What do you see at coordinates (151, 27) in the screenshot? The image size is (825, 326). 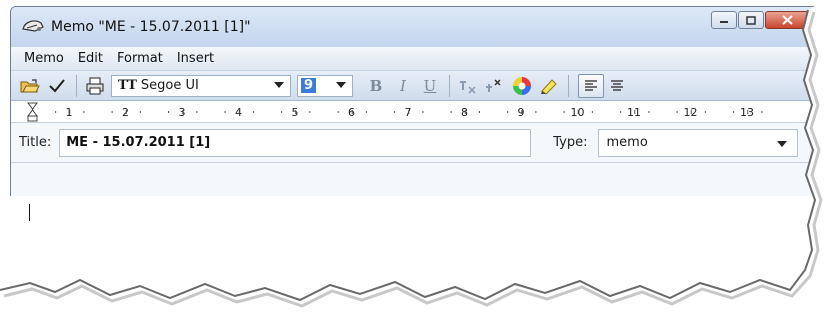 I see `window-title: Memo "ME - 15.07.2011 [1]"` at bounding box center [151, 27].